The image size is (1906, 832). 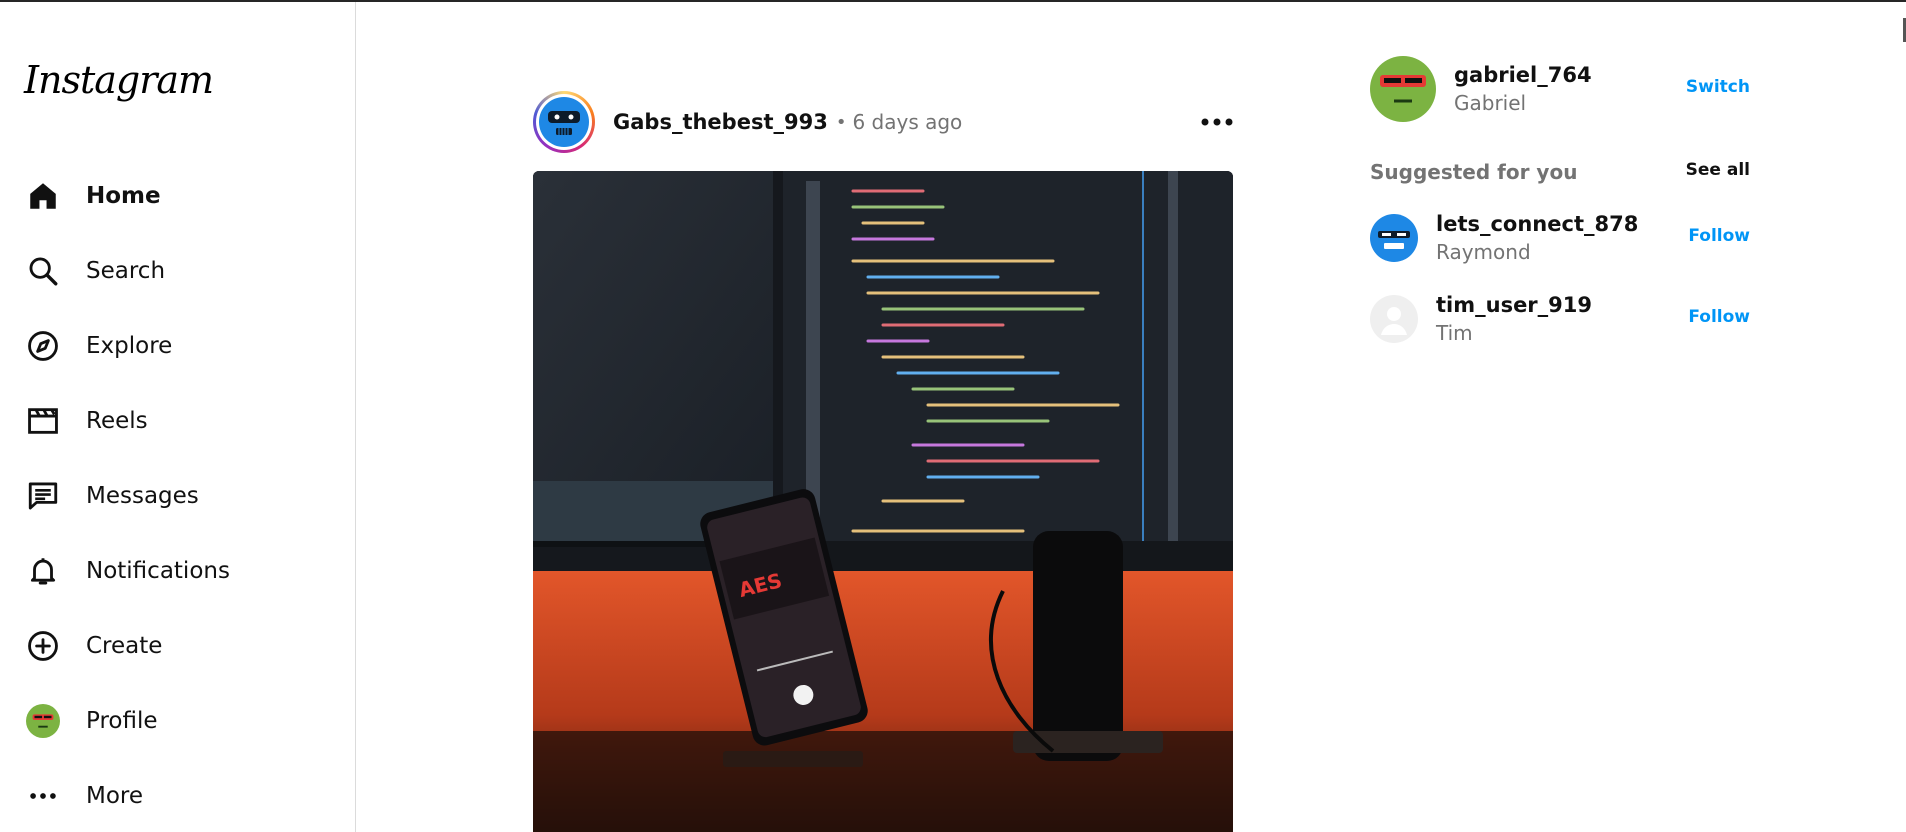 I want to click on more-options-icon, so click(x=1217, y=122).